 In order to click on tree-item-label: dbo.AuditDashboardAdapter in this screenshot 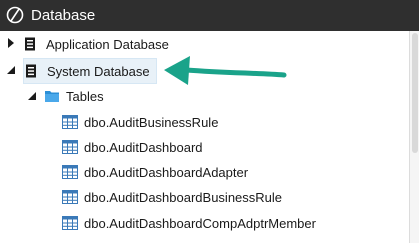, I will do `click(166, 172)`.